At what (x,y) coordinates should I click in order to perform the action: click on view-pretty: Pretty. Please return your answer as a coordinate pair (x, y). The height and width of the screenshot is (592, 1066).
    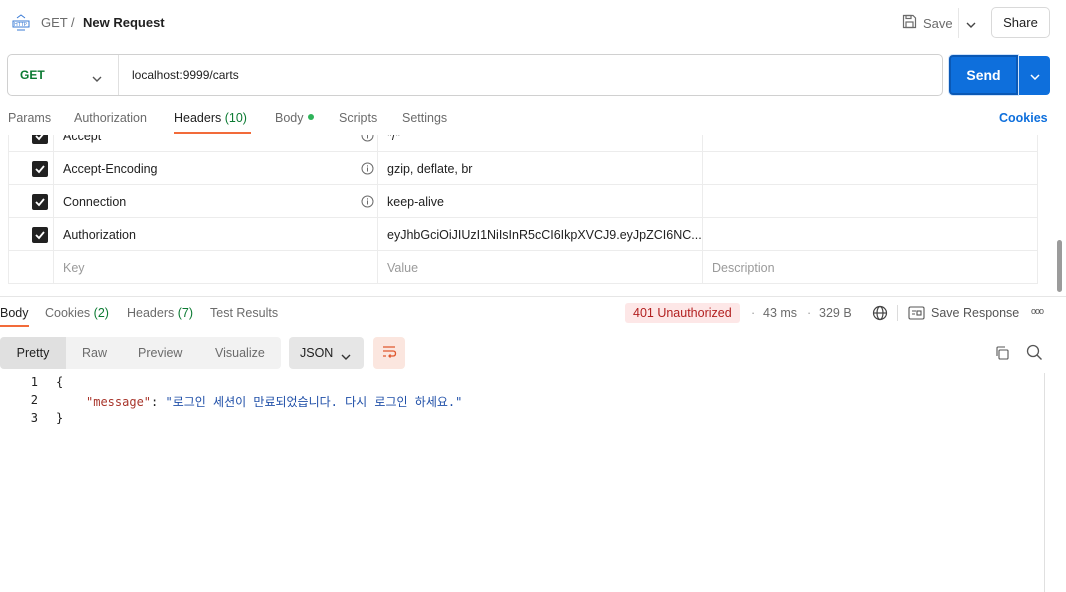
    Looking at the image, I should click on (33, 353).